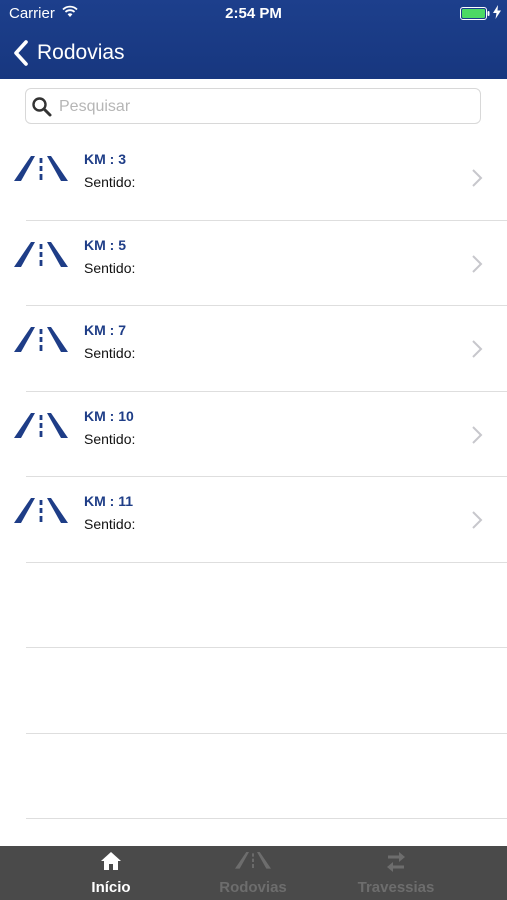 The image size is (507, 900). Describe the element at coordinates (253, 434) in the screenshot. I see `list-item: KM : 10 Sentido:` at that location.